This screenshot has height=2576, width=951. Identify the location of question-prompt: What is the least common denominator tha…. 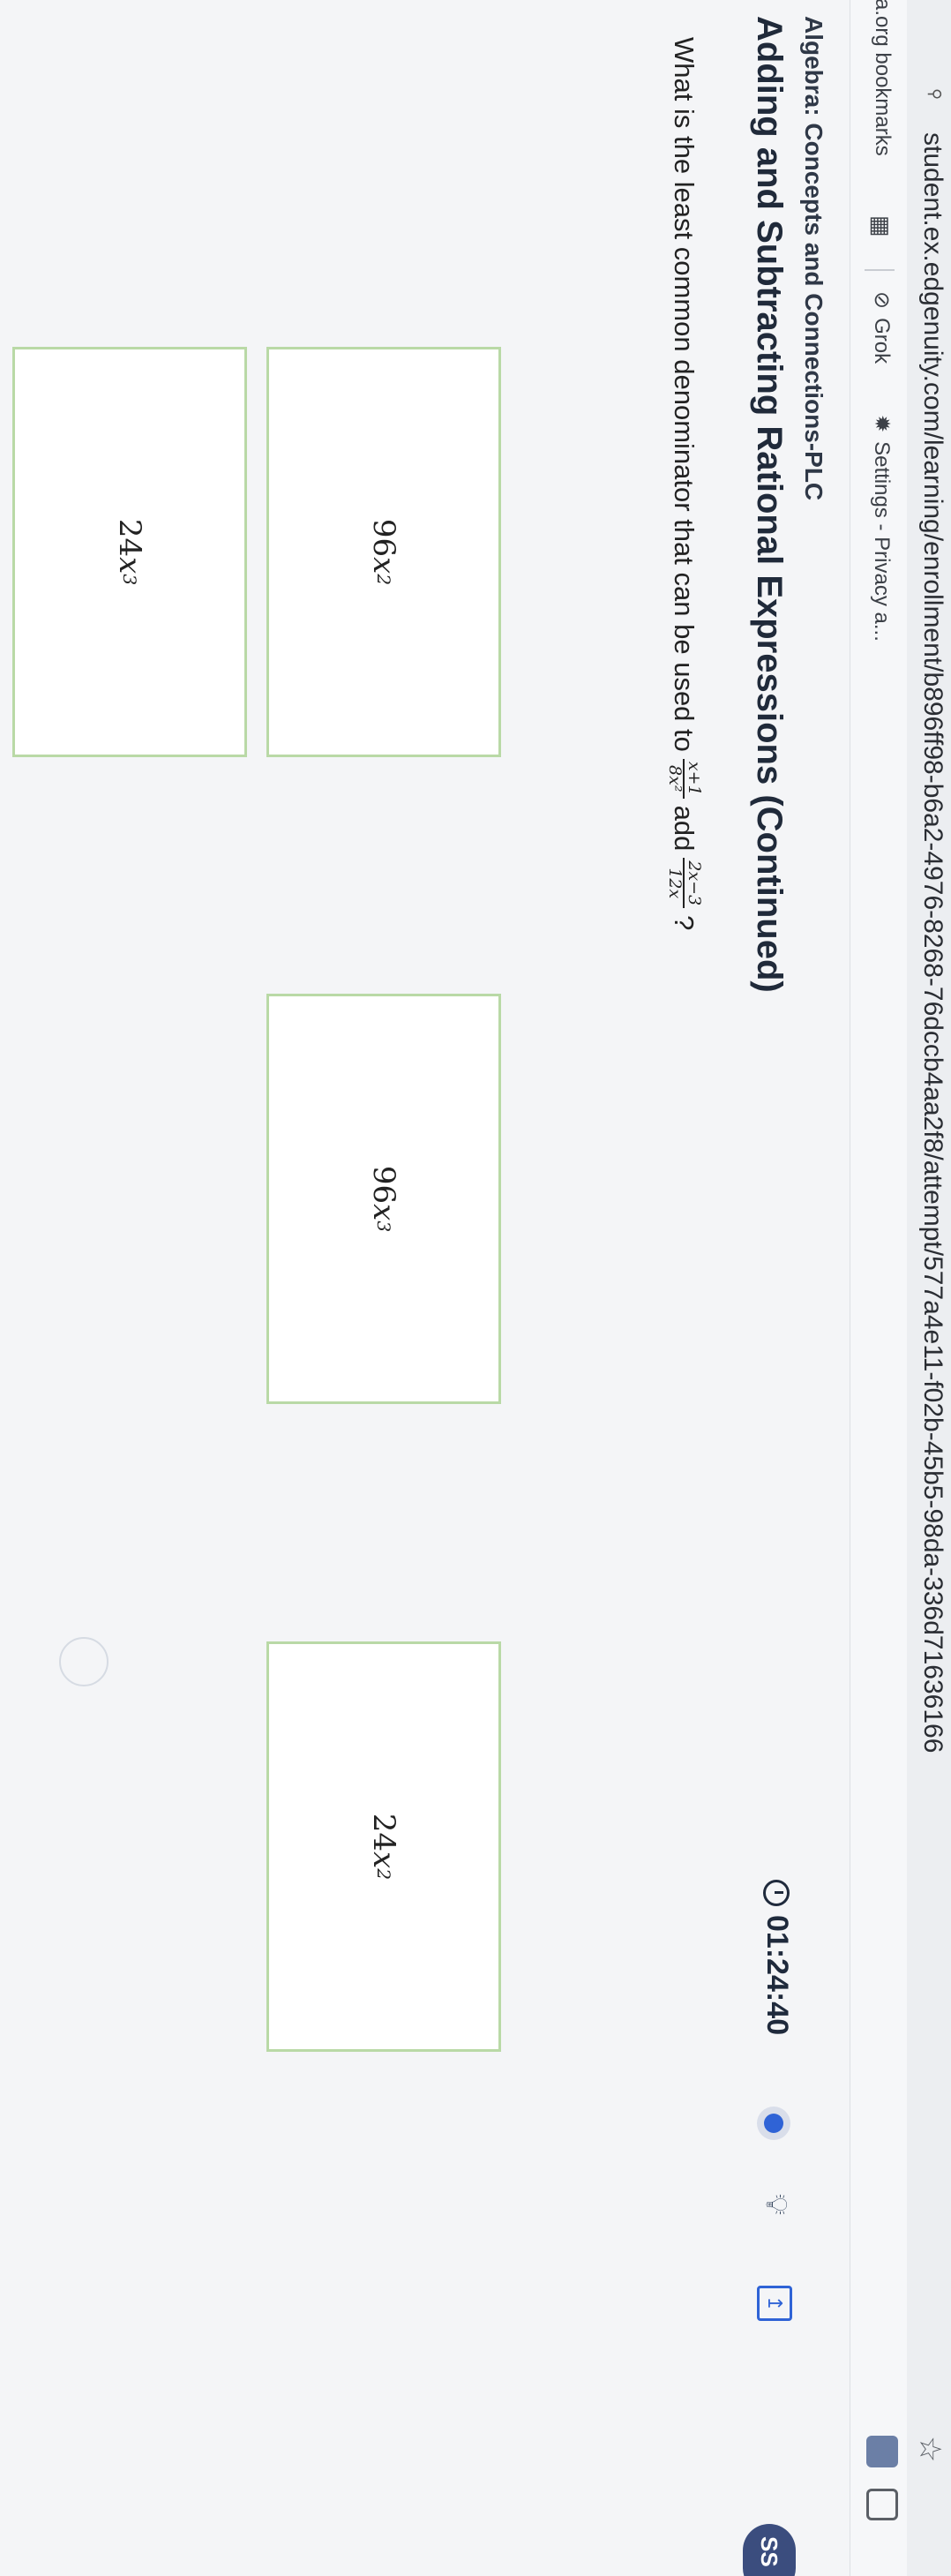
(684, 484).